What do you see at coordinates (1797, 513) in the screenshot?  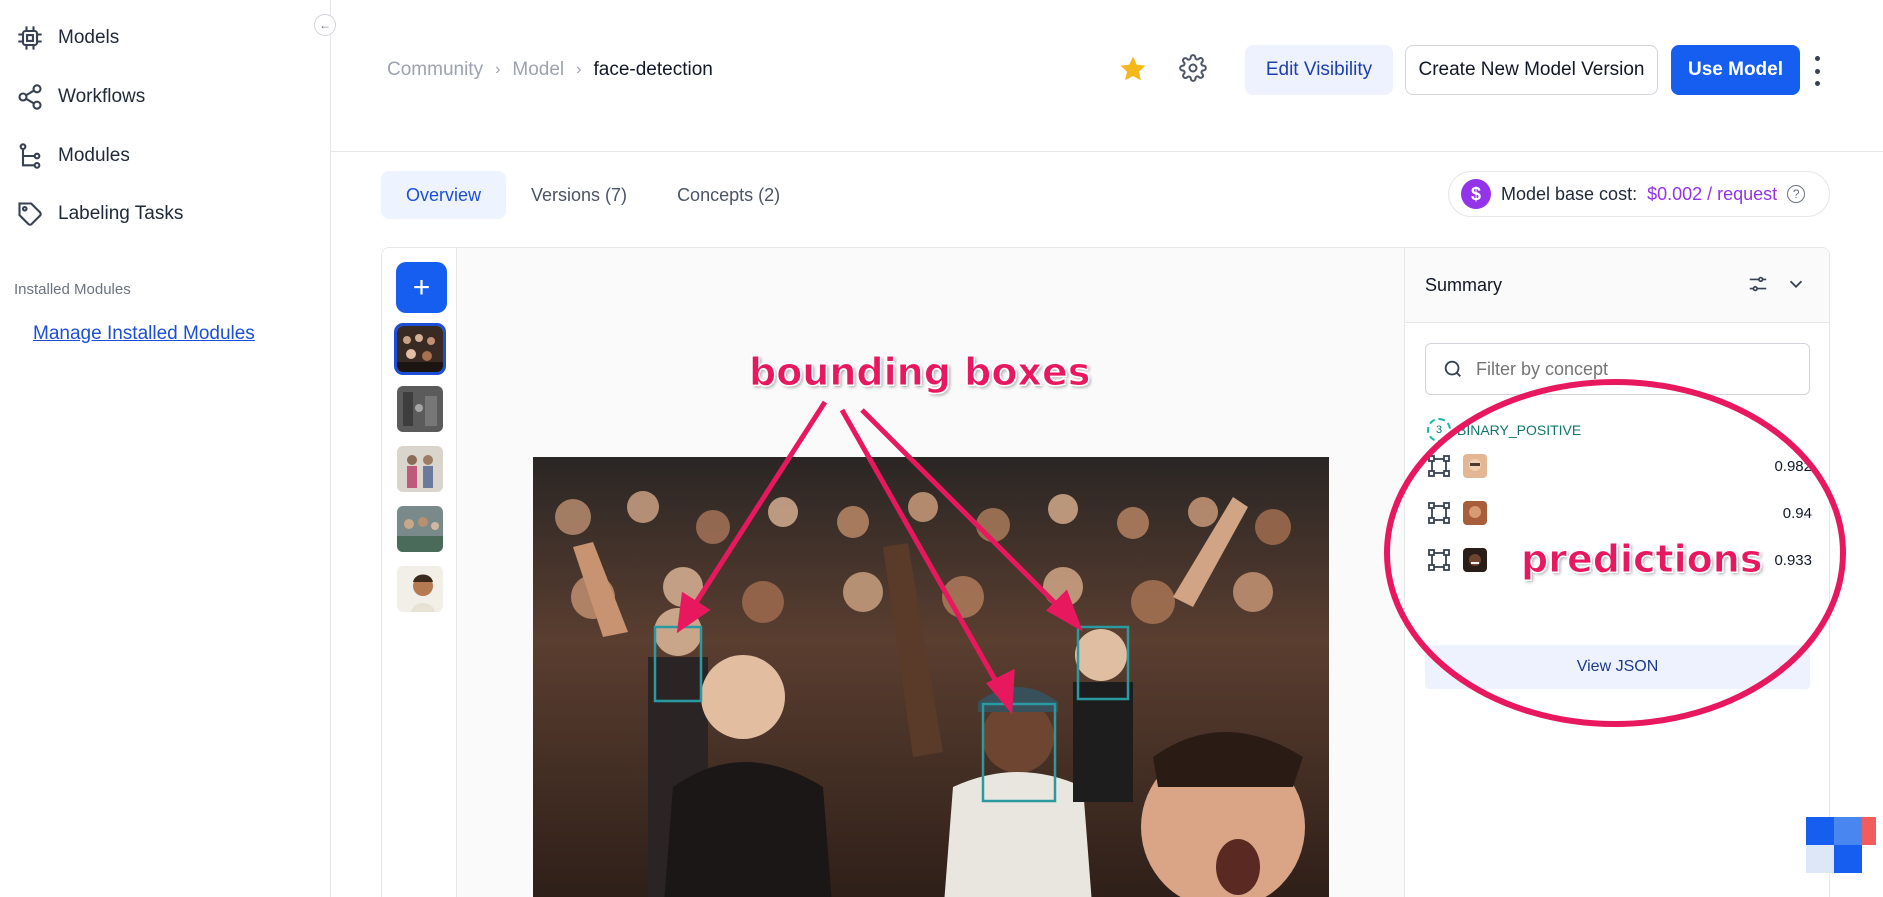 I see `prediction-score: 0.94` at bounding box center [1797, 513].